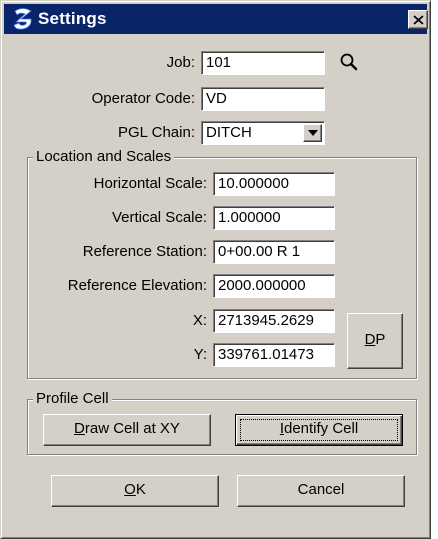 The image size is (438, 539). I want to click on close-icon, so click(418, 20).